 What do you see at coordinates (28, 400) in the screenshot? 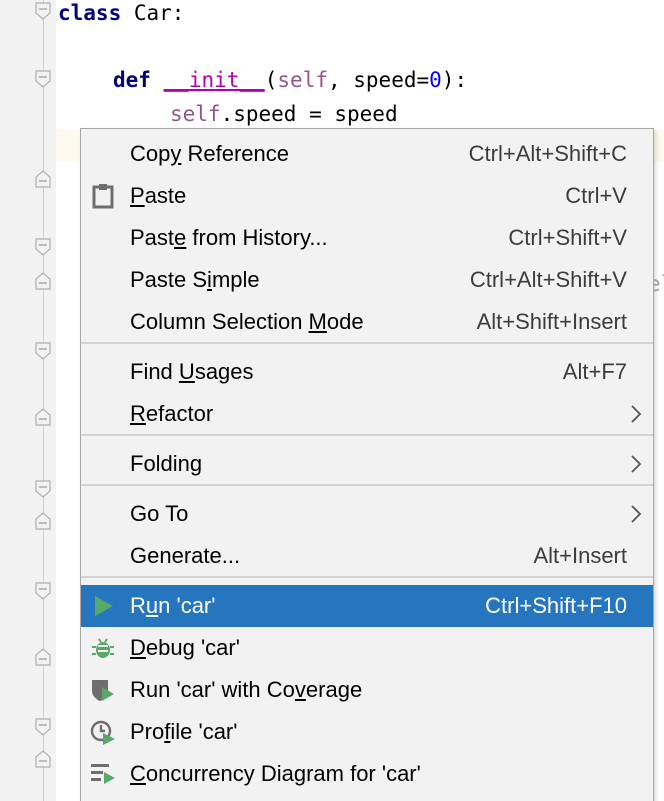
I see `editor-gutter` at bounding box center [28, 400].